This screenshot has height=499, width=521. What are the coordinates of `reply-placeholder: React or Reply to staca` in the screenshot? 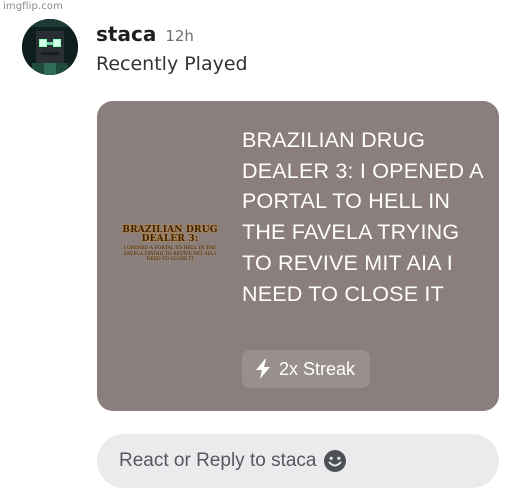 It's located at (218, 460).